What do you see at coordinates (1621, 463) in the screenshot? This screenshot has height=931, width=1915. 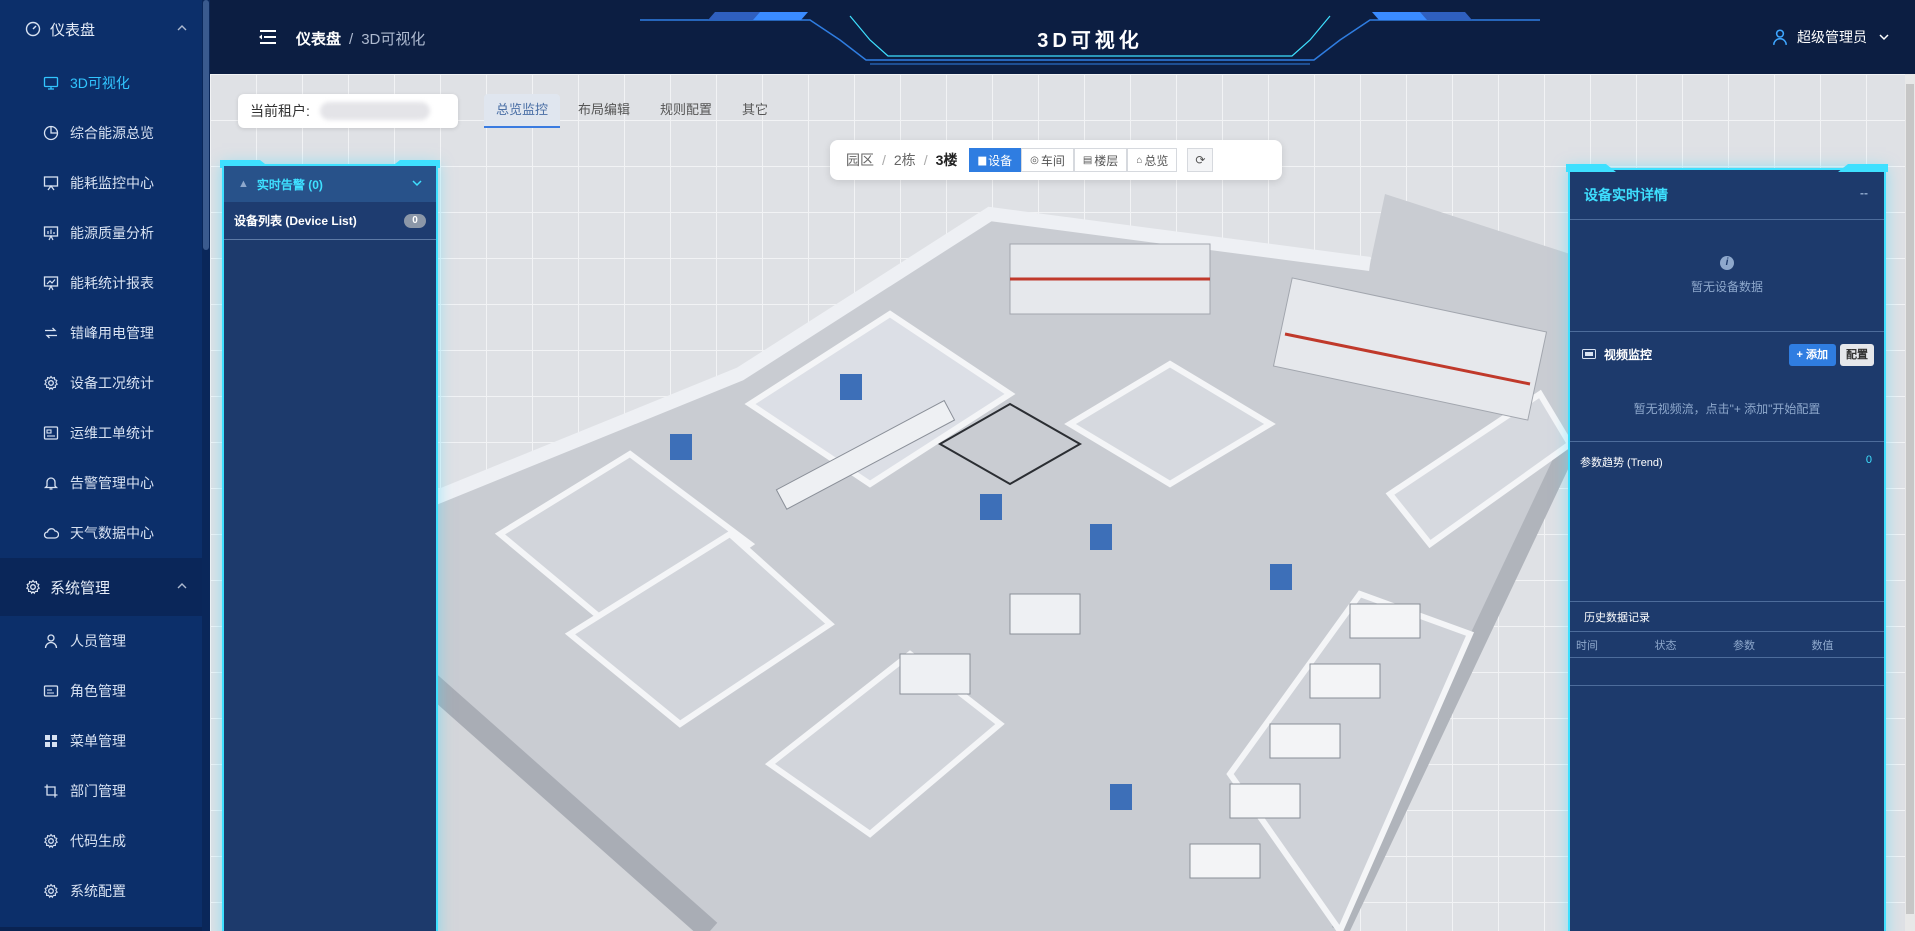 I see `param-trend-title: 参数趋势 (Trend)` at bounding box center [1621, 463].